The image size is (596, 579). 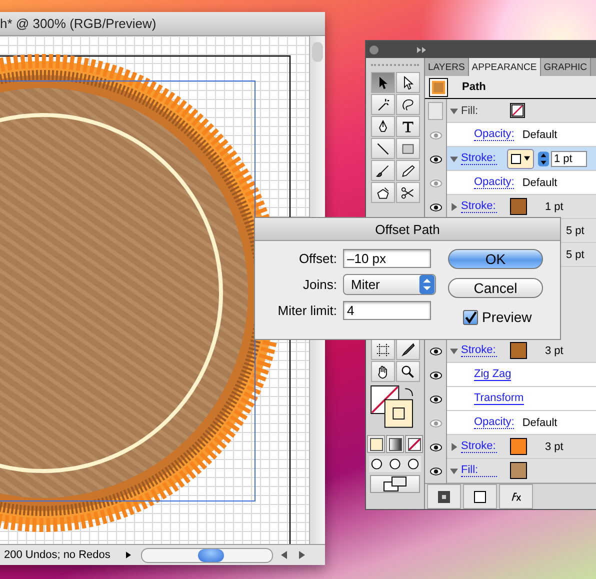 I want to click on none-mode-icon, so click(x=414, y=444).